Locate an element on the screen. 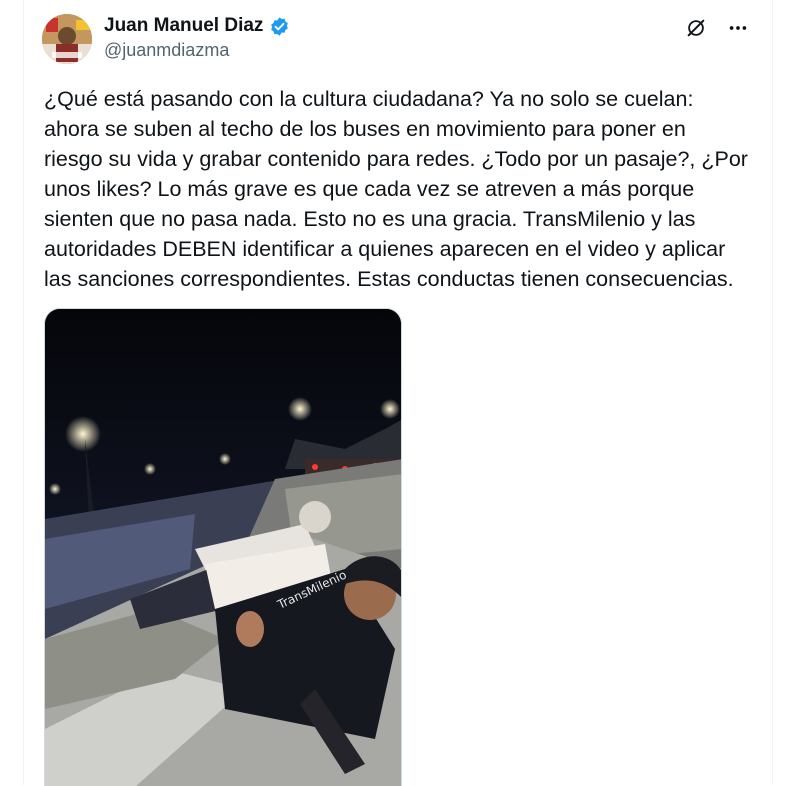 Image resolution: width=808 pixels, height=786 pixels. verified-badge-icon is located at coordinates (280, 26).